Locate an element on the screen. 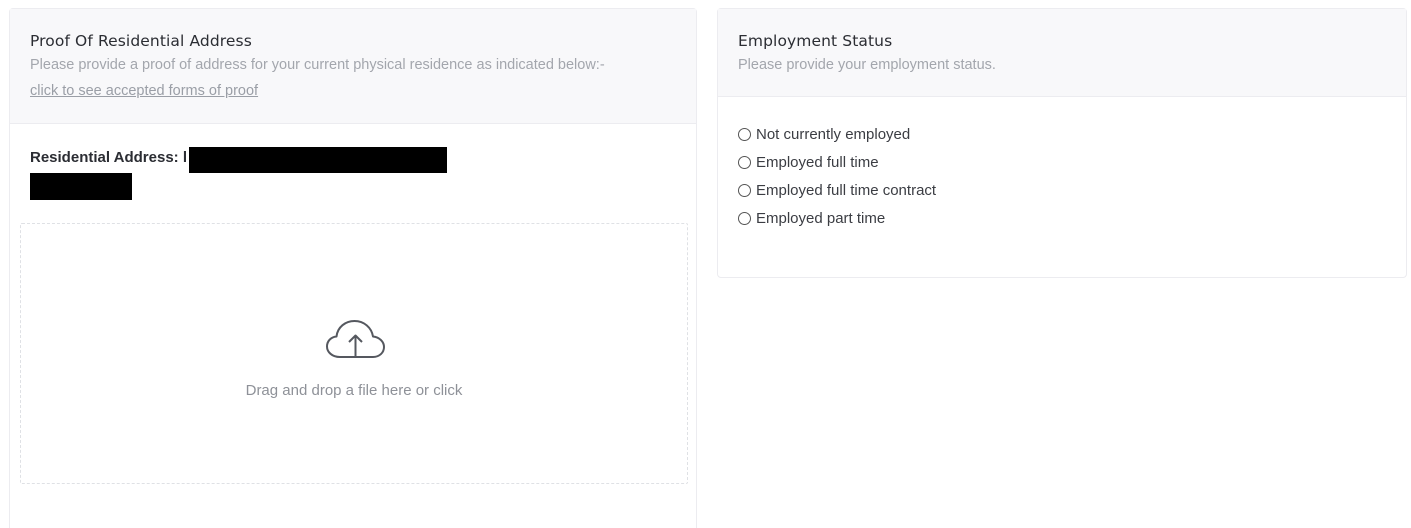 This screenshot has height=528, width=1411. residential-address-label: Residential Address: l is located at coordinates (108, 157).